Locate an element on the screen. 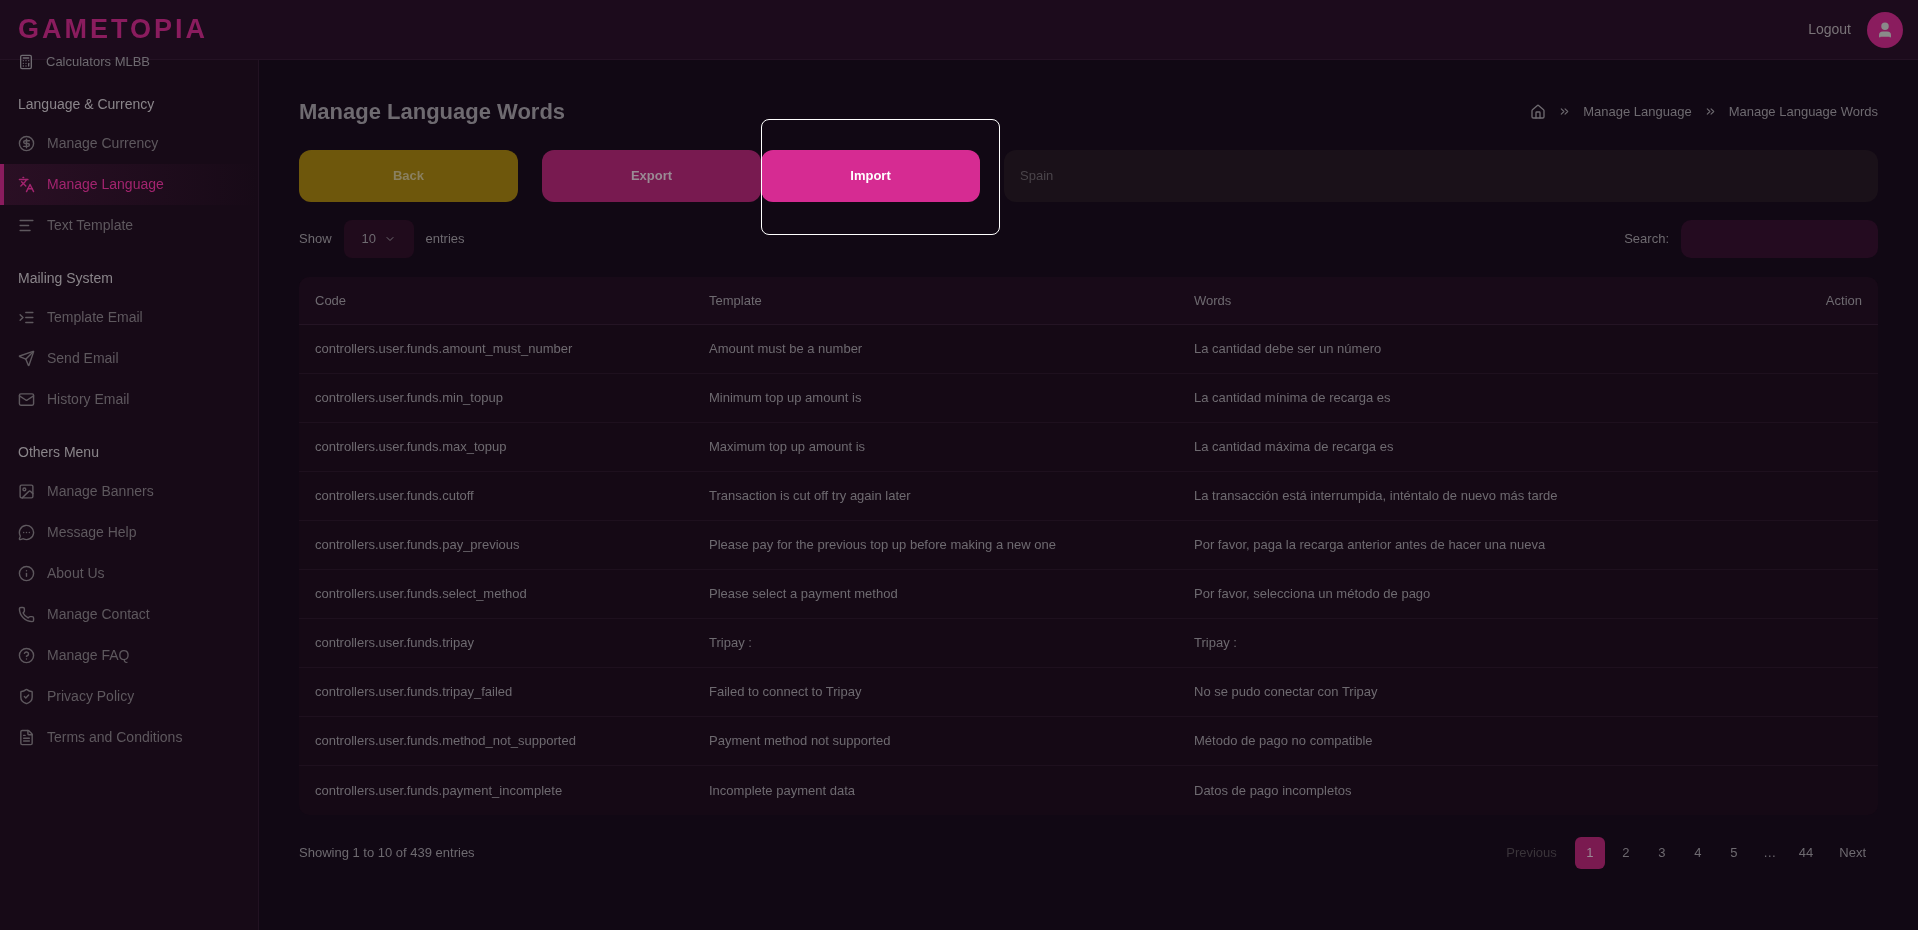  send-icon is located at coordinates (26, 358).